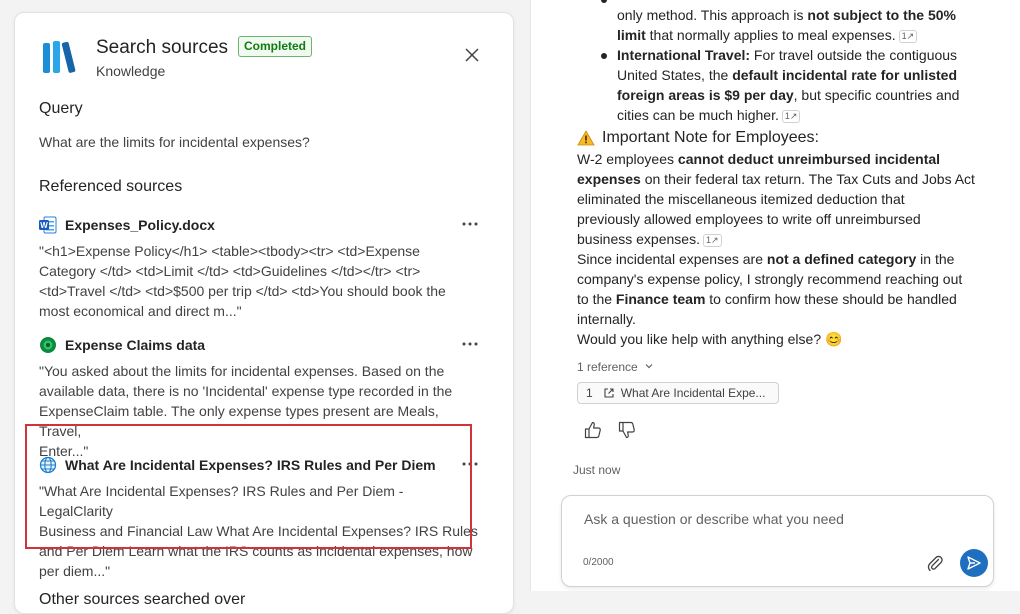 This screenshot has height=614, width=1020. What do you see at coordinates (59, 57) in the screenshot?
I see `knowledge-books-icon` at bounding box center [59, 57].